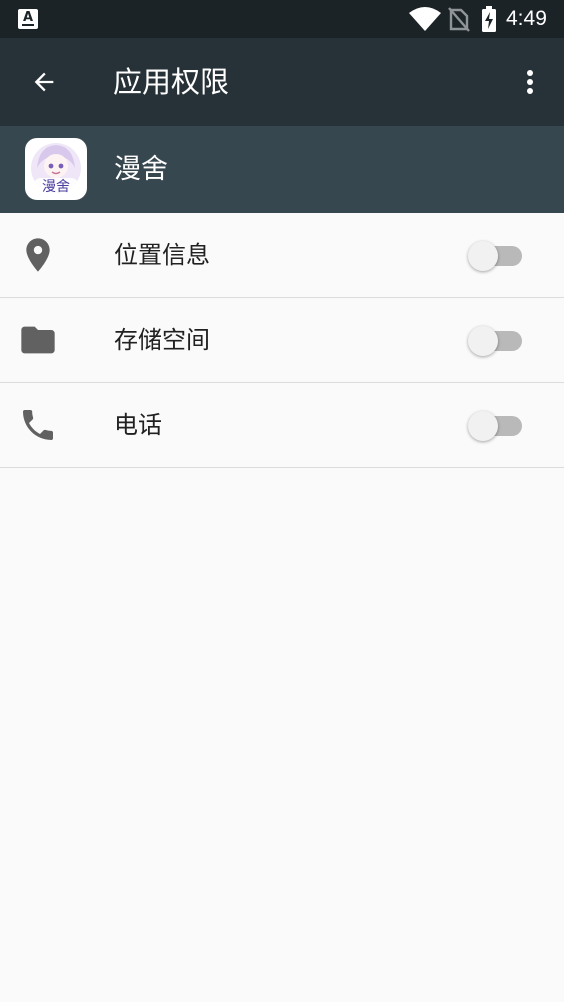 This screenshot has width=564, height=1002. I want to click on app-logo-icon: 漫舍, so click(56, 169).